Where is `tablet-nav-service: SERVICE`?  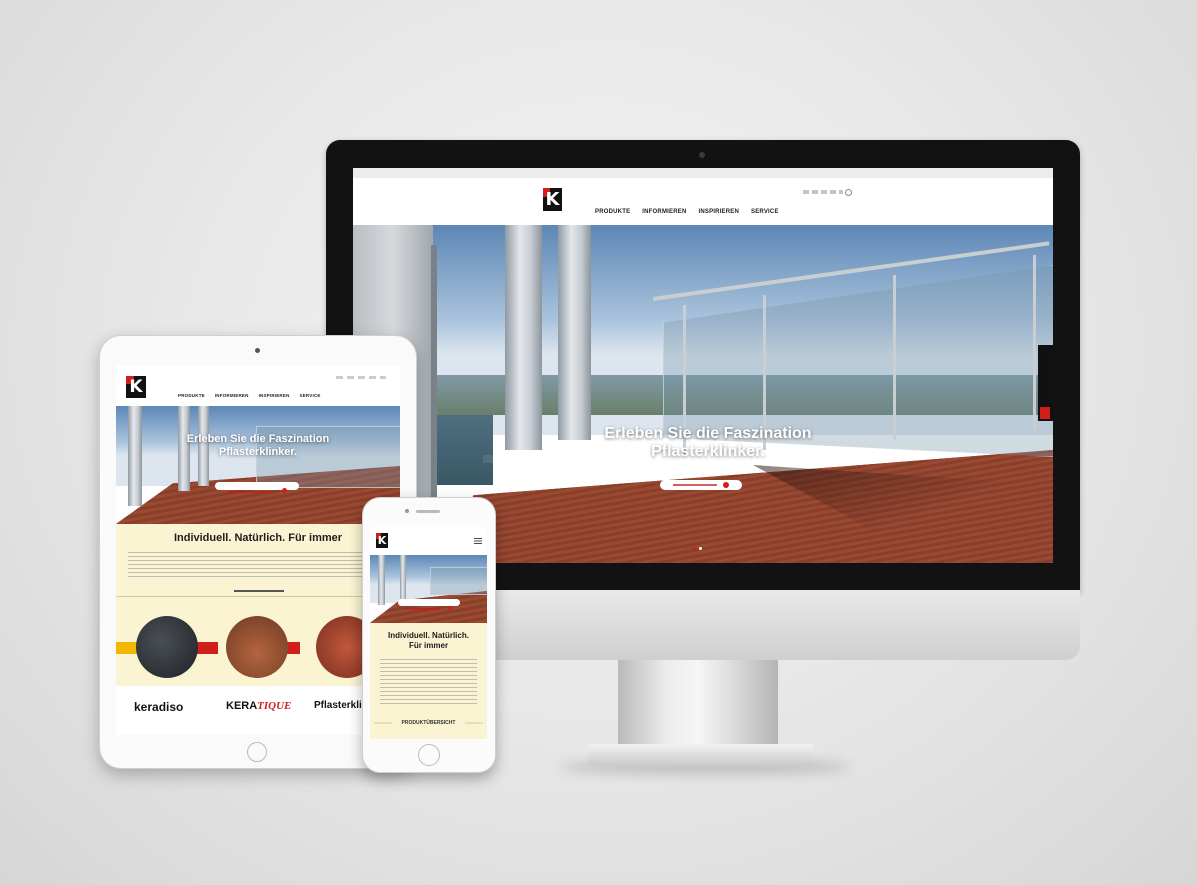
tablet-nav-service: SERVICE is located at coordinates (310, 395).